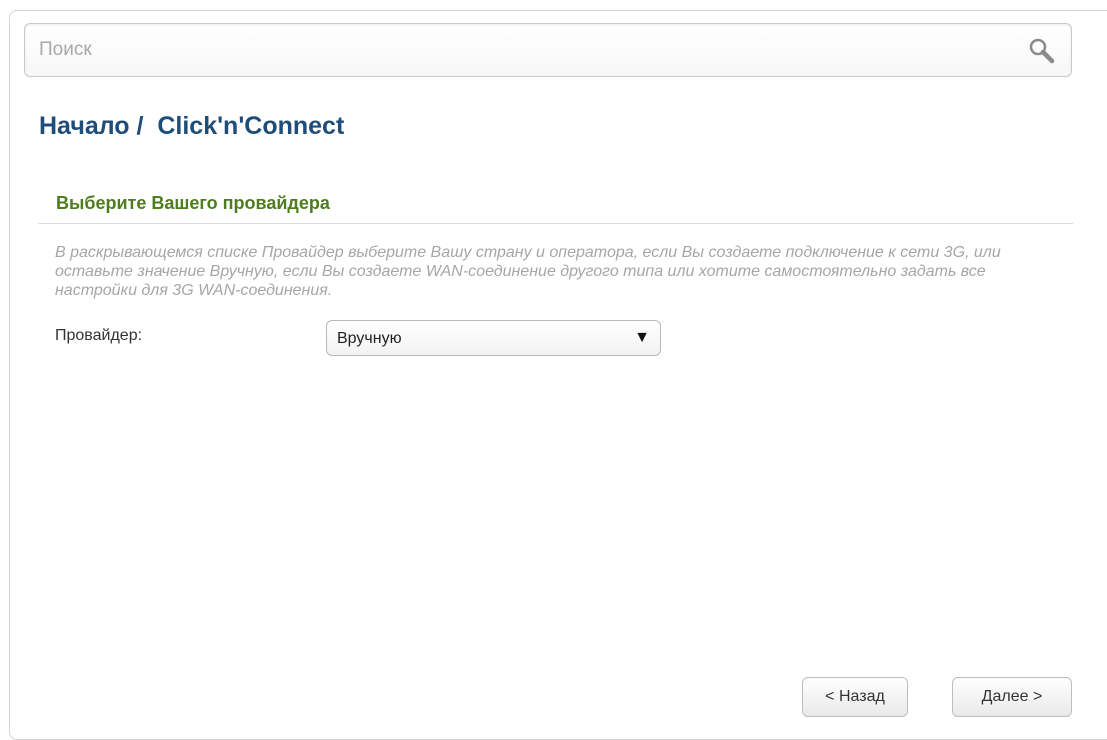 This screenshot has width=1107, height=740. I want to click on section-divider, so click(555, 223).